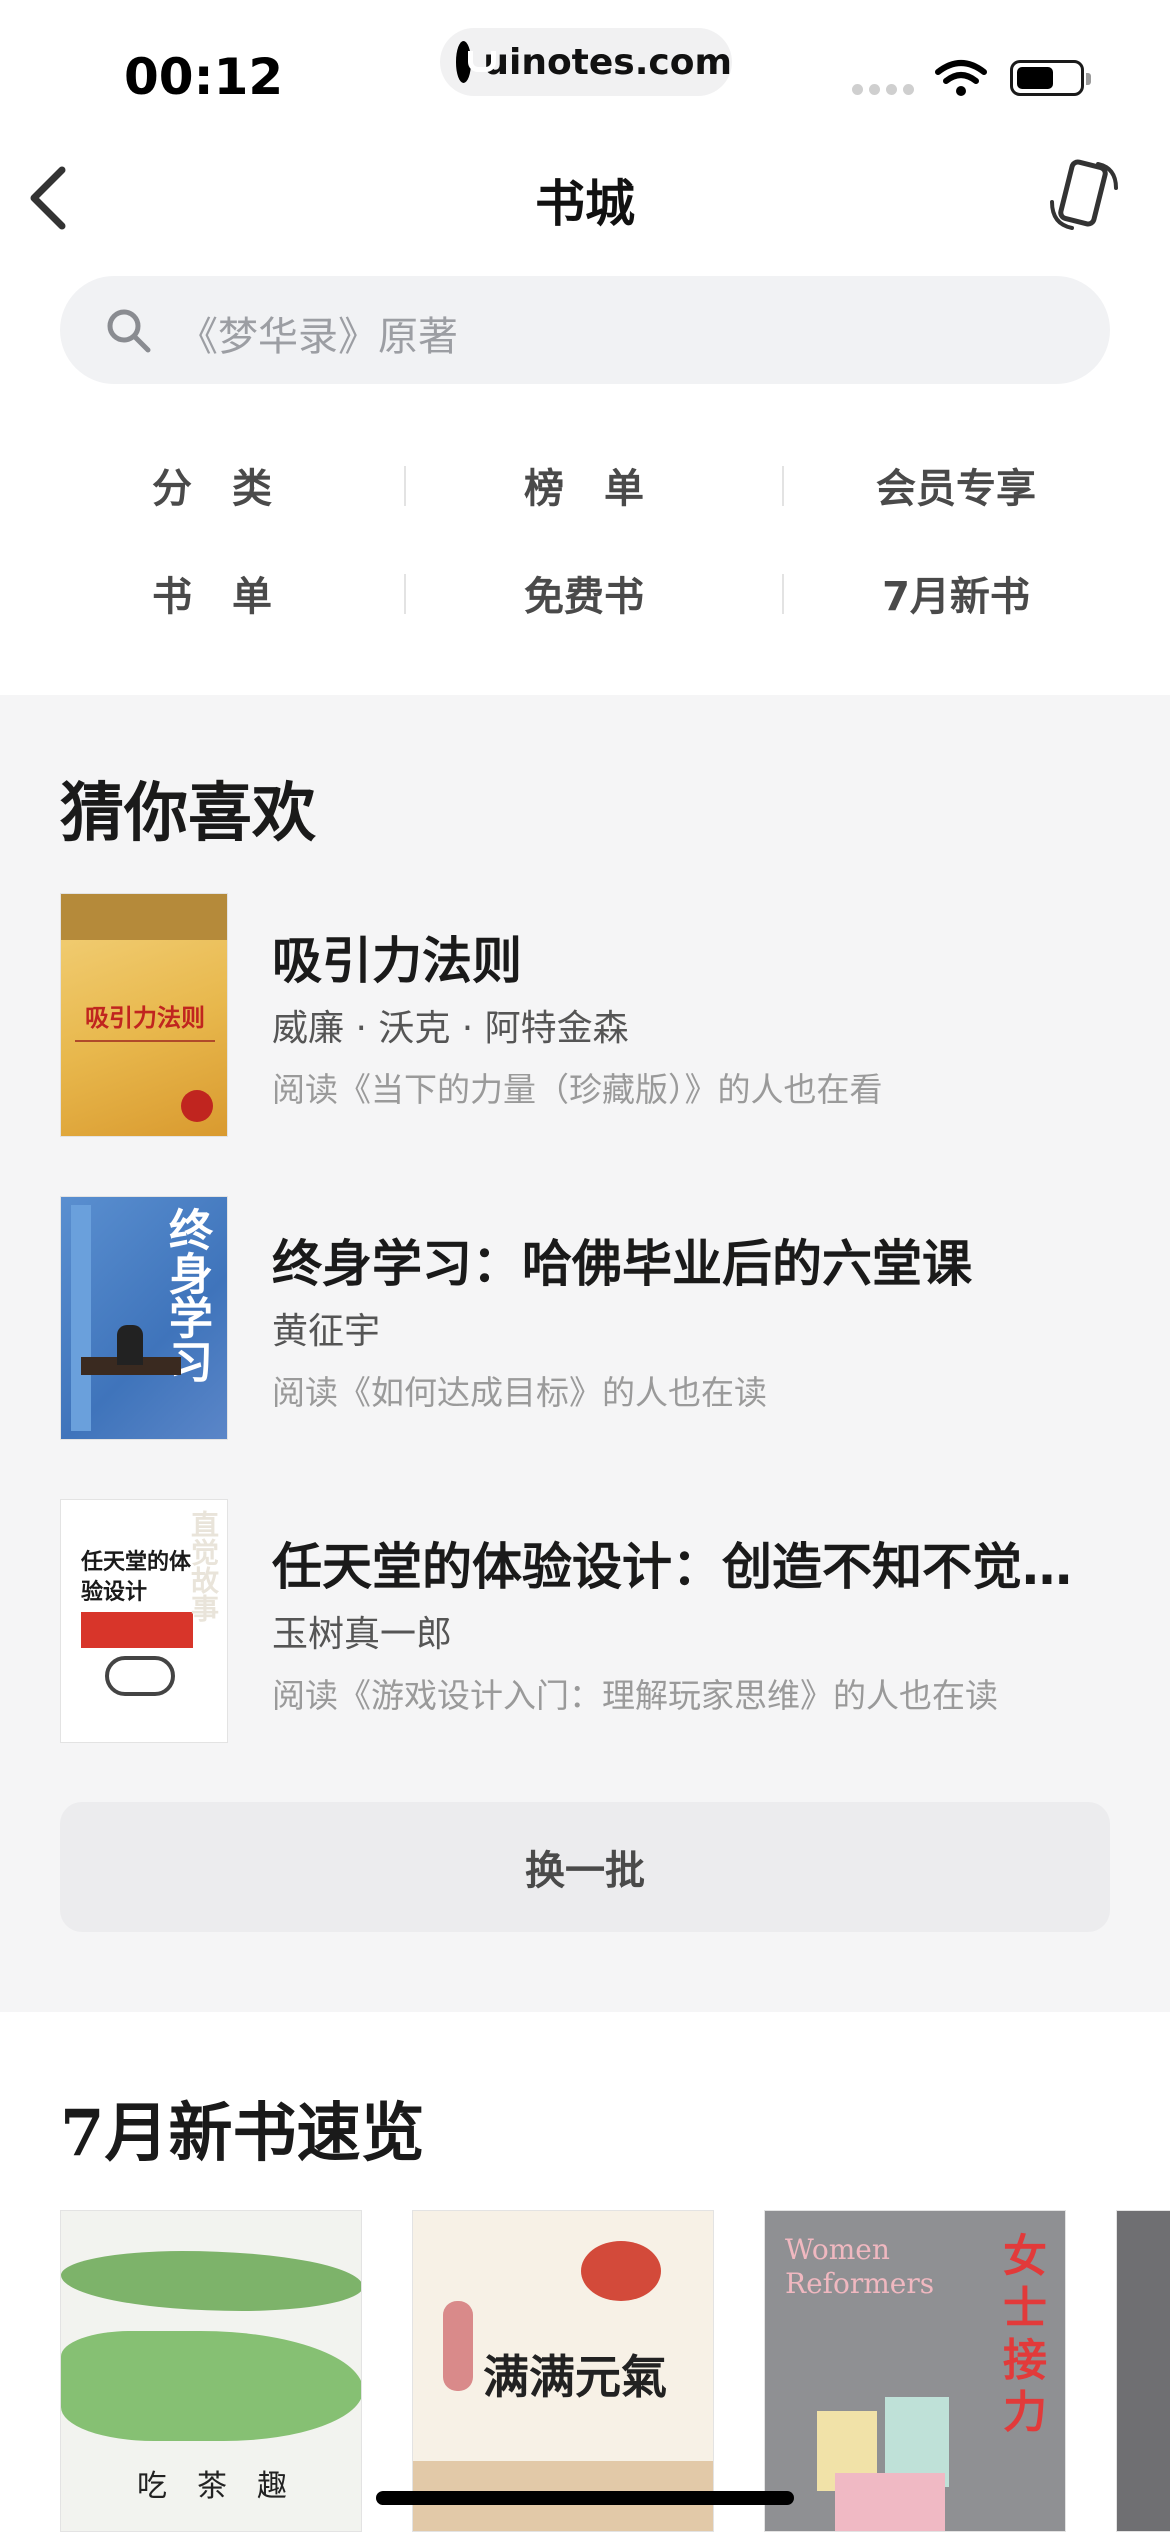 The width and height of the screenshot is (1170, 2532). What do you see at coordinates (318, 337) in the screenshot?
I see `search-placeholder: 《梦华录》原著` at bounding box center [318, 337].